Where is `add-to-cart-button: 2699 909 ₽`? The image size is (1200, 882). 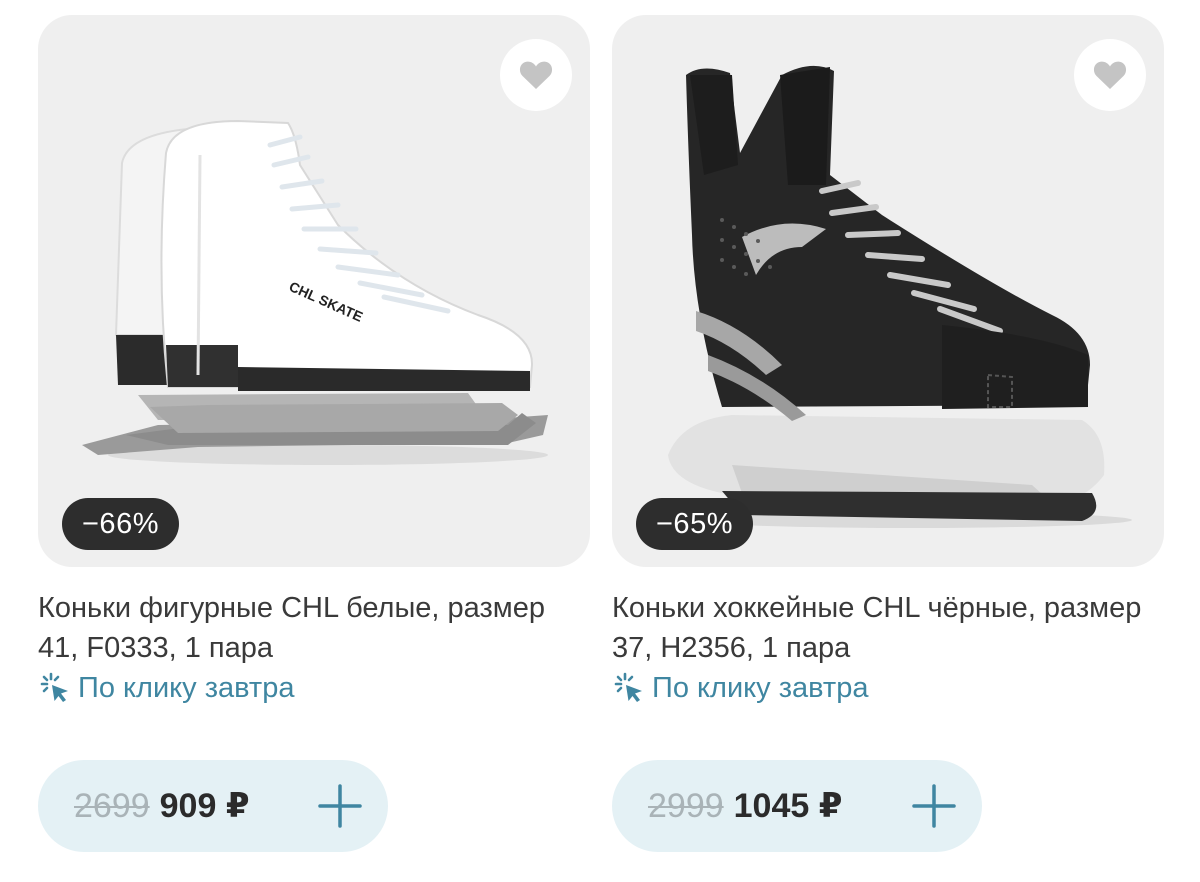
add-to-cart-button: 2699 909 ₽ is located at coordinates (213, 806).